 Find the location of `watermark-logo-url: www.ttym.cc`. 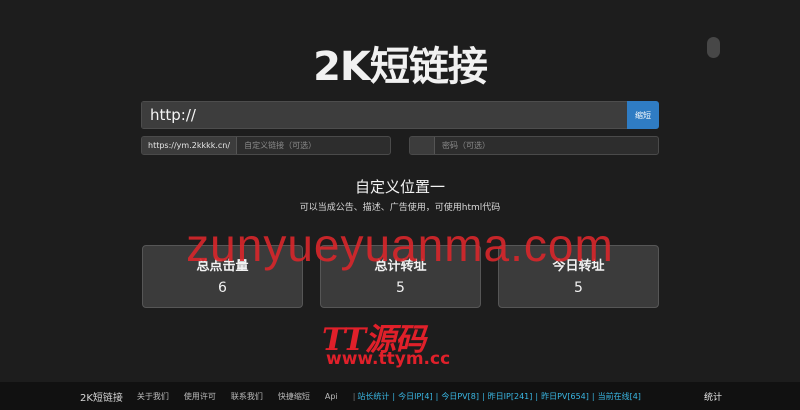

watermark-logo-url: www.ttym.cc is located at coordinates (388, 359).